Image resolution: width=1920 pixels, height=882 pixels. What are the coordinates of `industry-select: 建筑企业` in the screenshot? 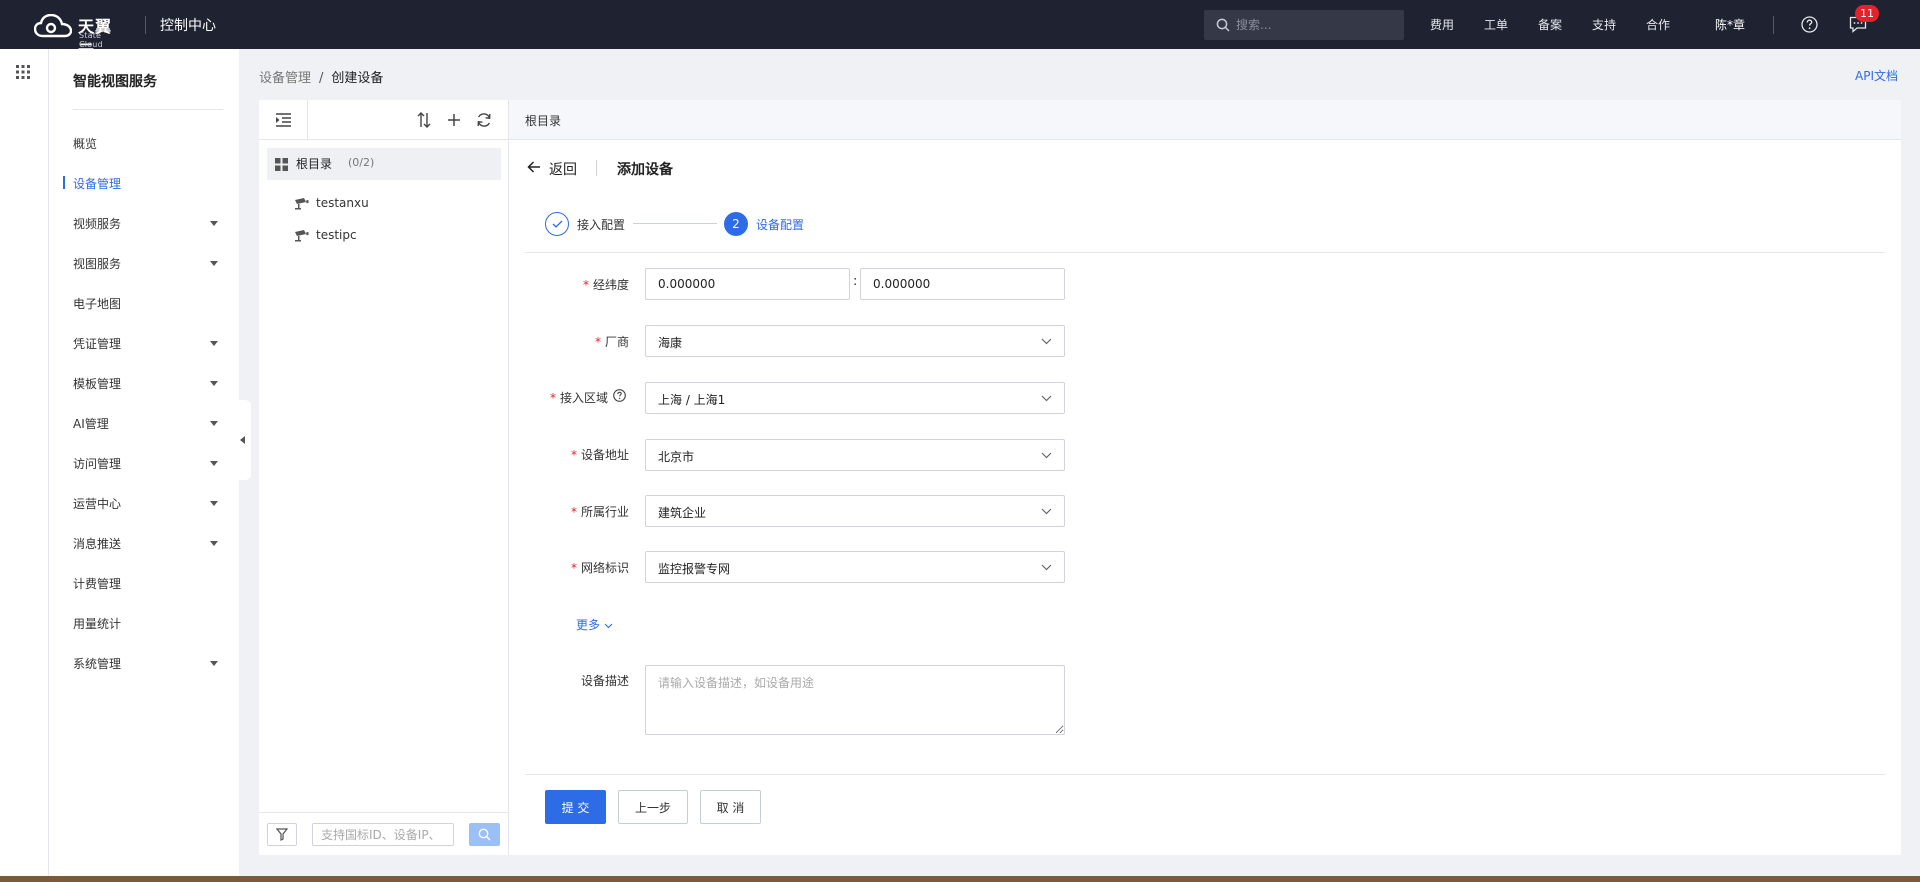 It's located at (855, 511).